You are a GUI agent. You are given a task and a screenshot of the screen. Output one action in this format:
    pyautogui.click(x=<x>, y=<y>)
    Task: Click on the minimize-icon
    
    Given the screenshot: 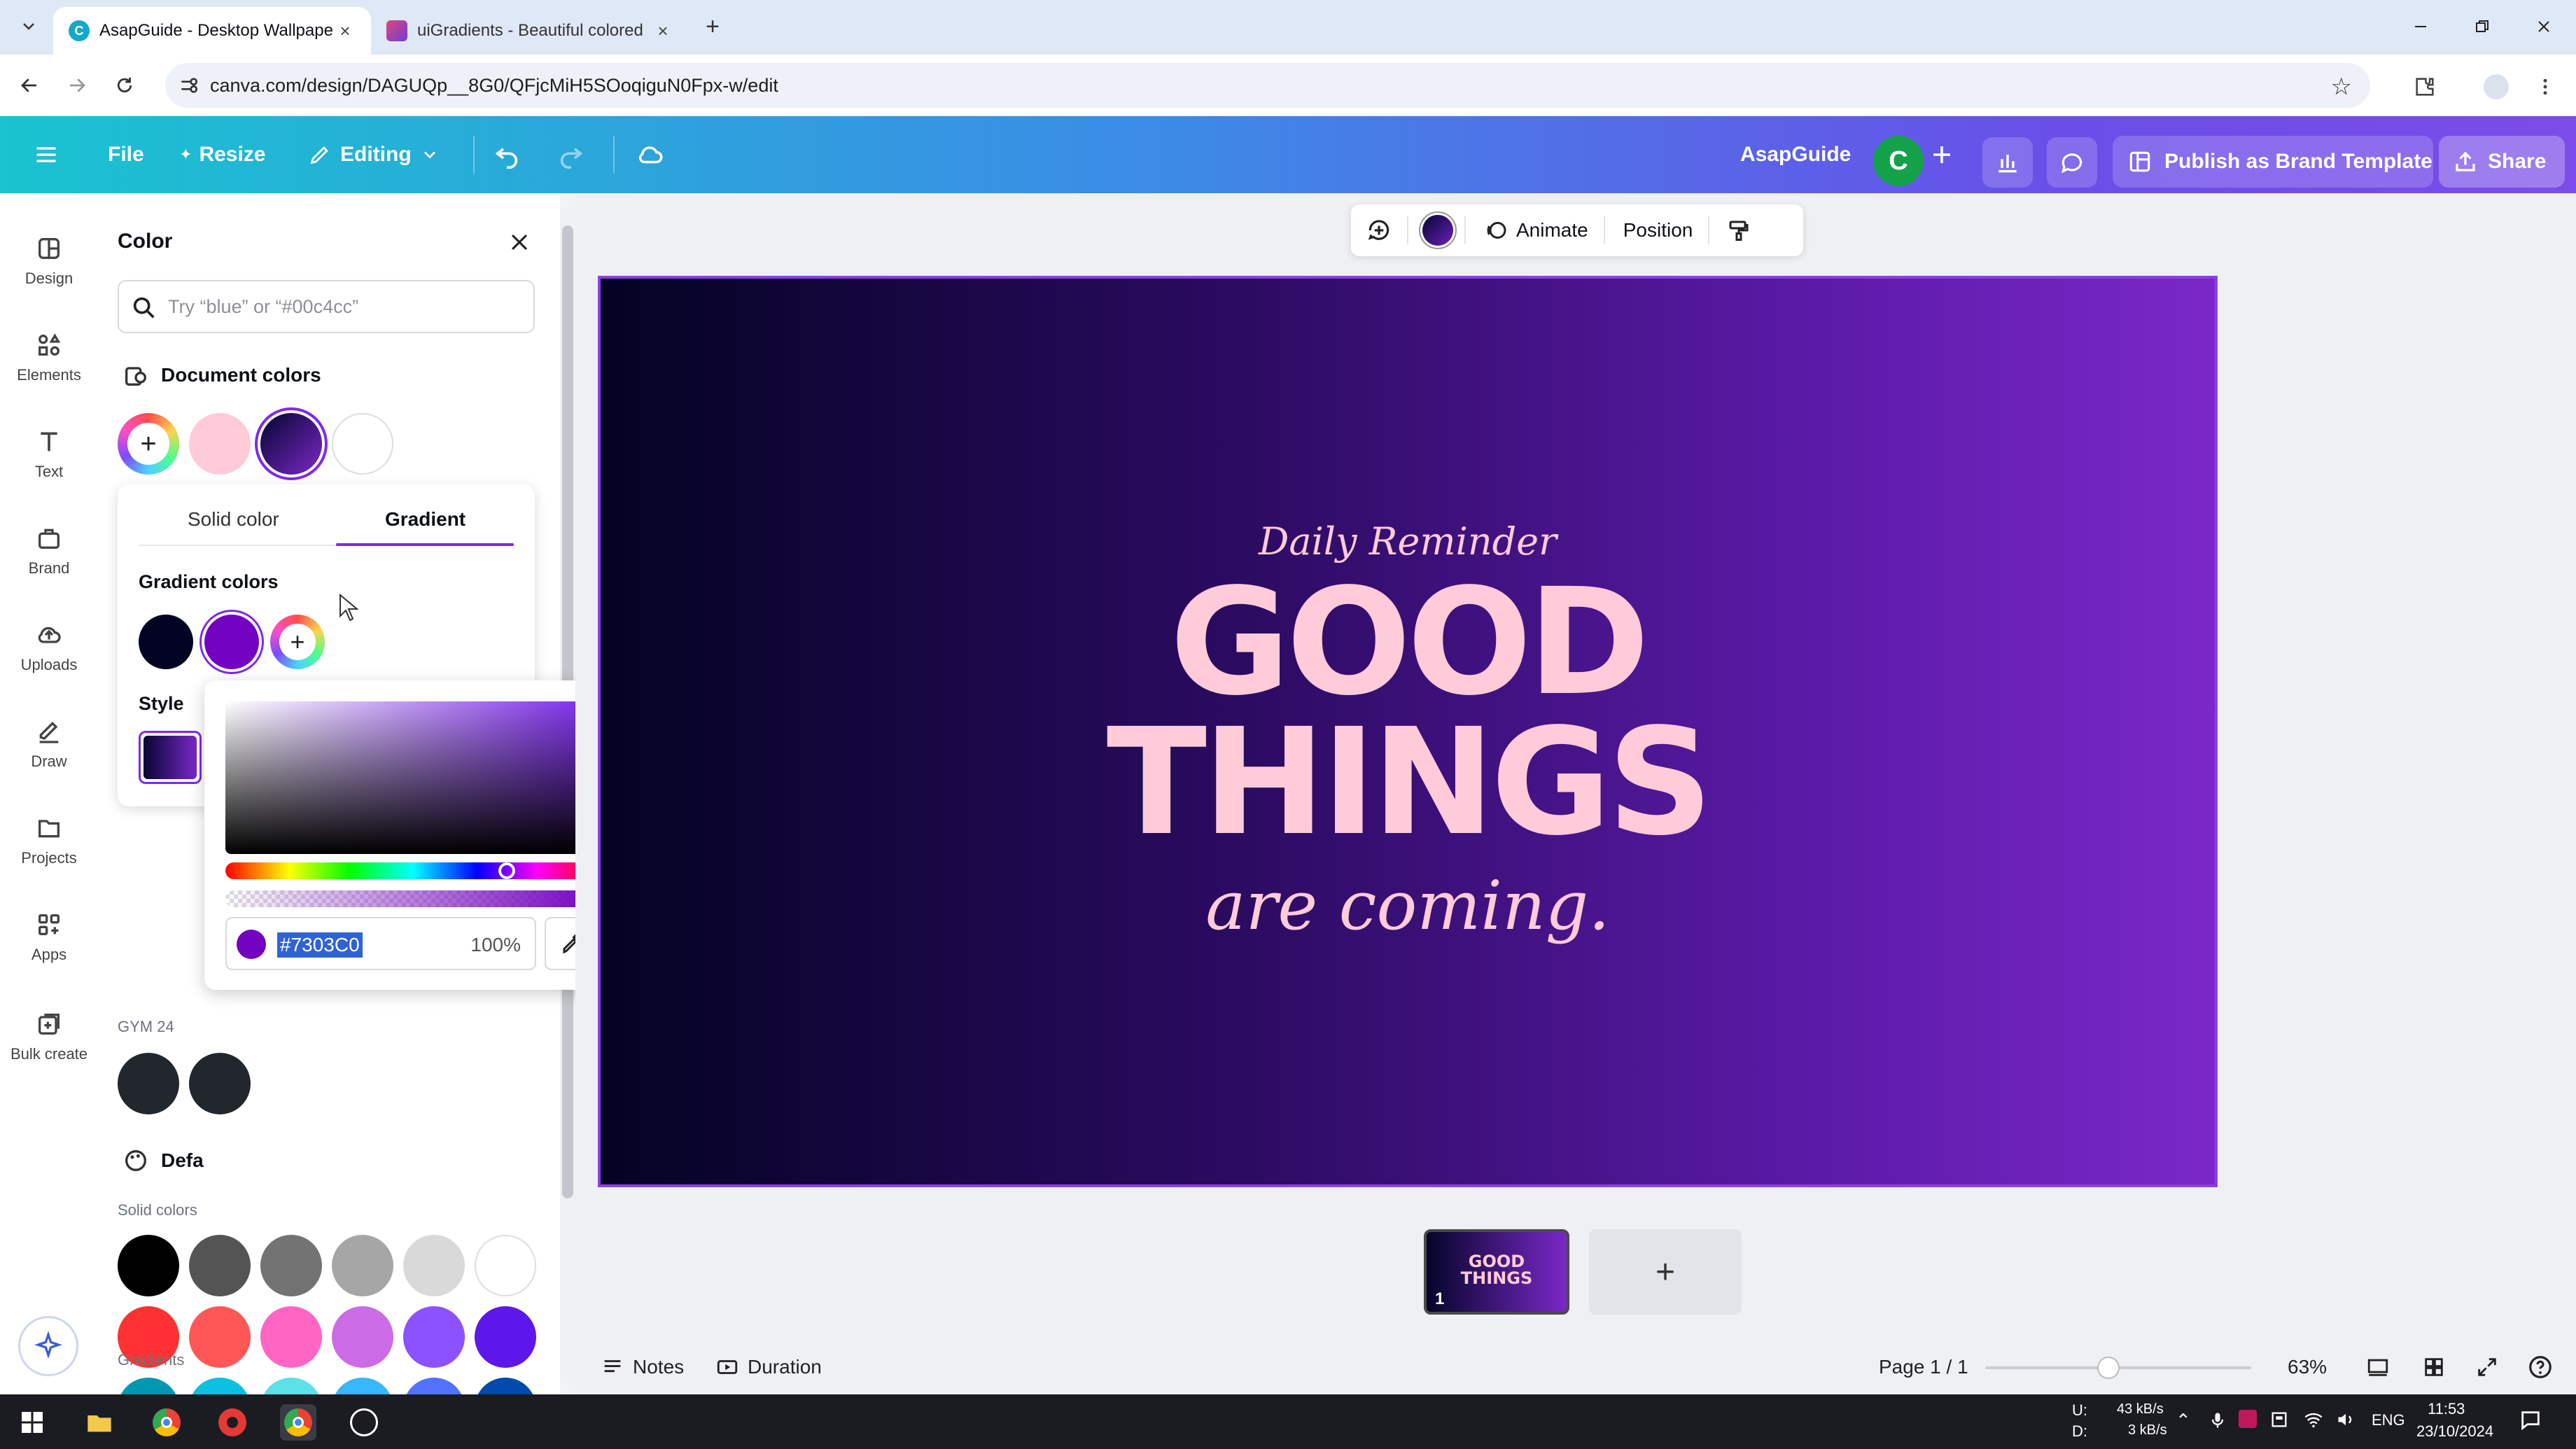 What is the action you would take?
    pyautogui.click(x=2421, y=26)
    